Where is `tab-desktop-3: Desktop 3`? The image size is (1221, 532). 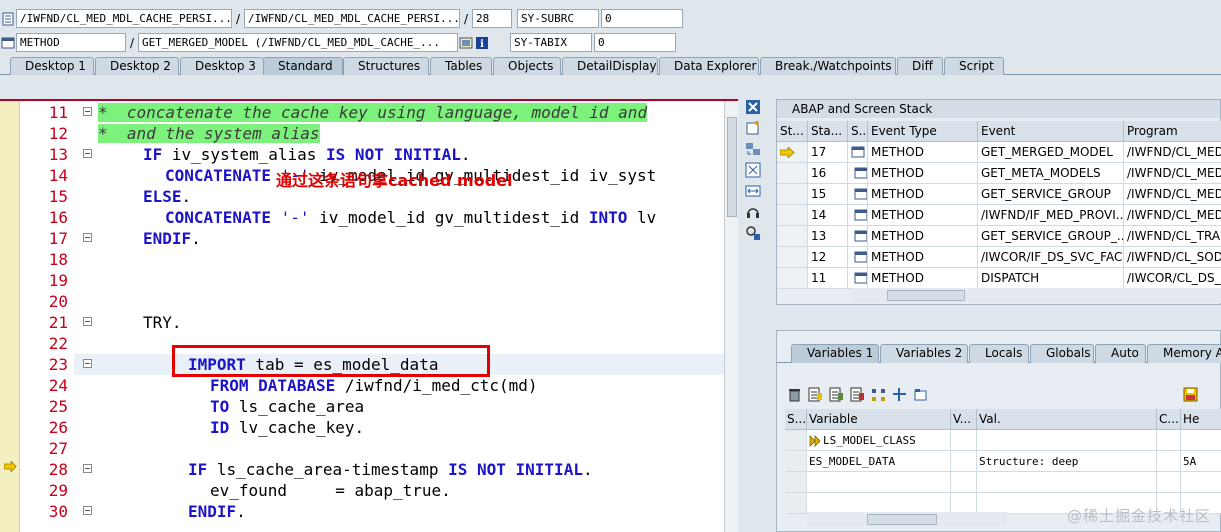
tab-desktop-3: Desktop 3 is located at coordinates (222, 66).